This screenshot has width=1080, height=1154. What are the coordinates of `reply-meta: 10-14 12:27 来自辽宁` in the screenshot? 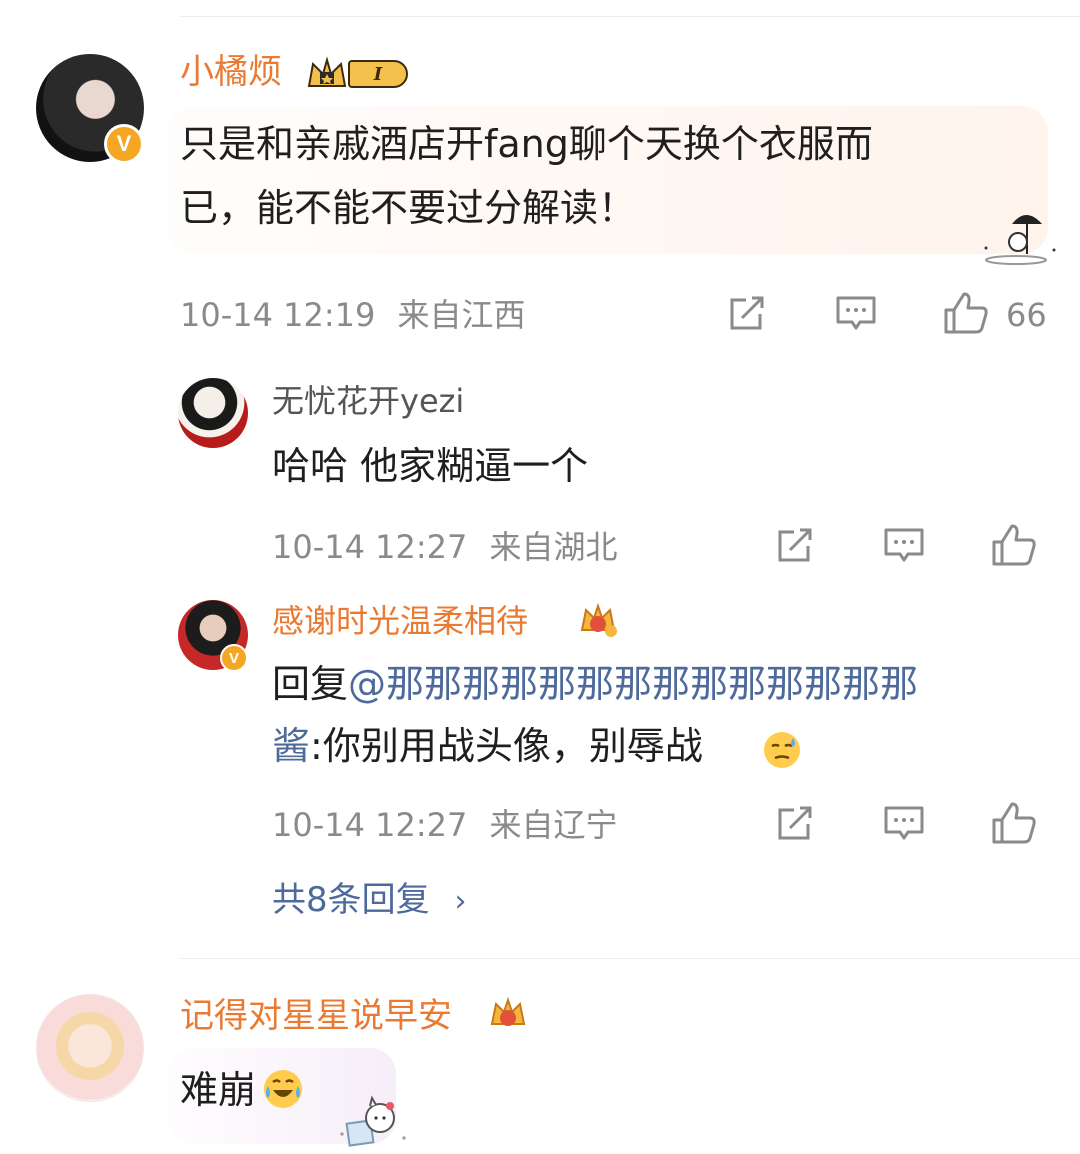 It's located at (445, 825).